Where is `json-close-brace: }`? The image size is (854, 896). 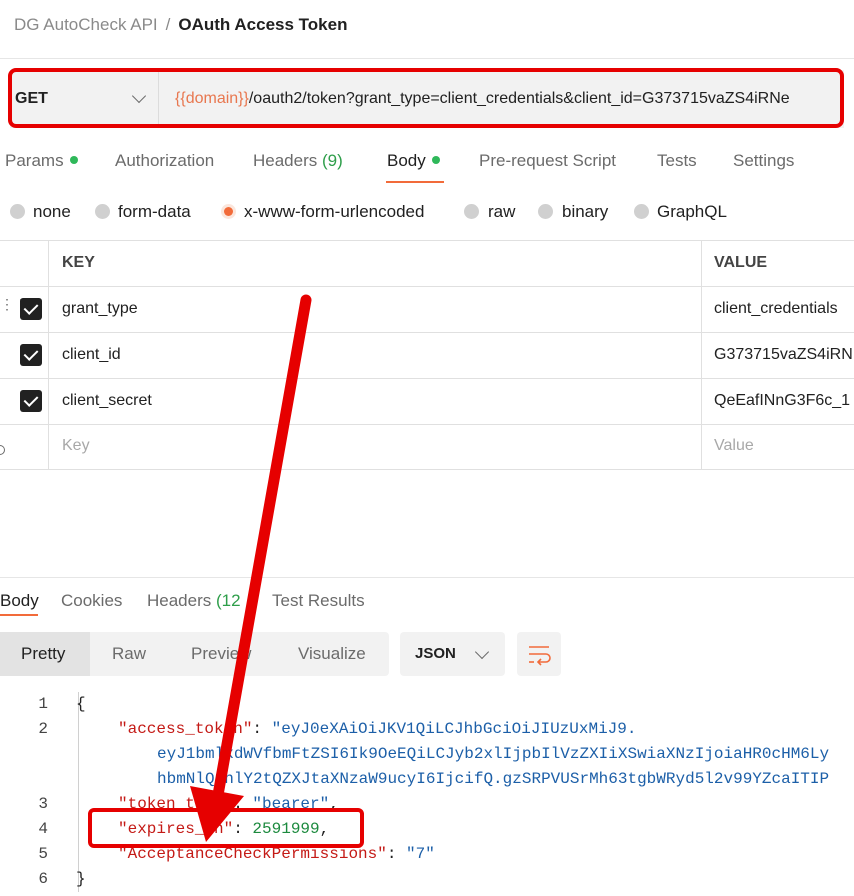 json-close-brace: } is located at coordinates (81, 879).